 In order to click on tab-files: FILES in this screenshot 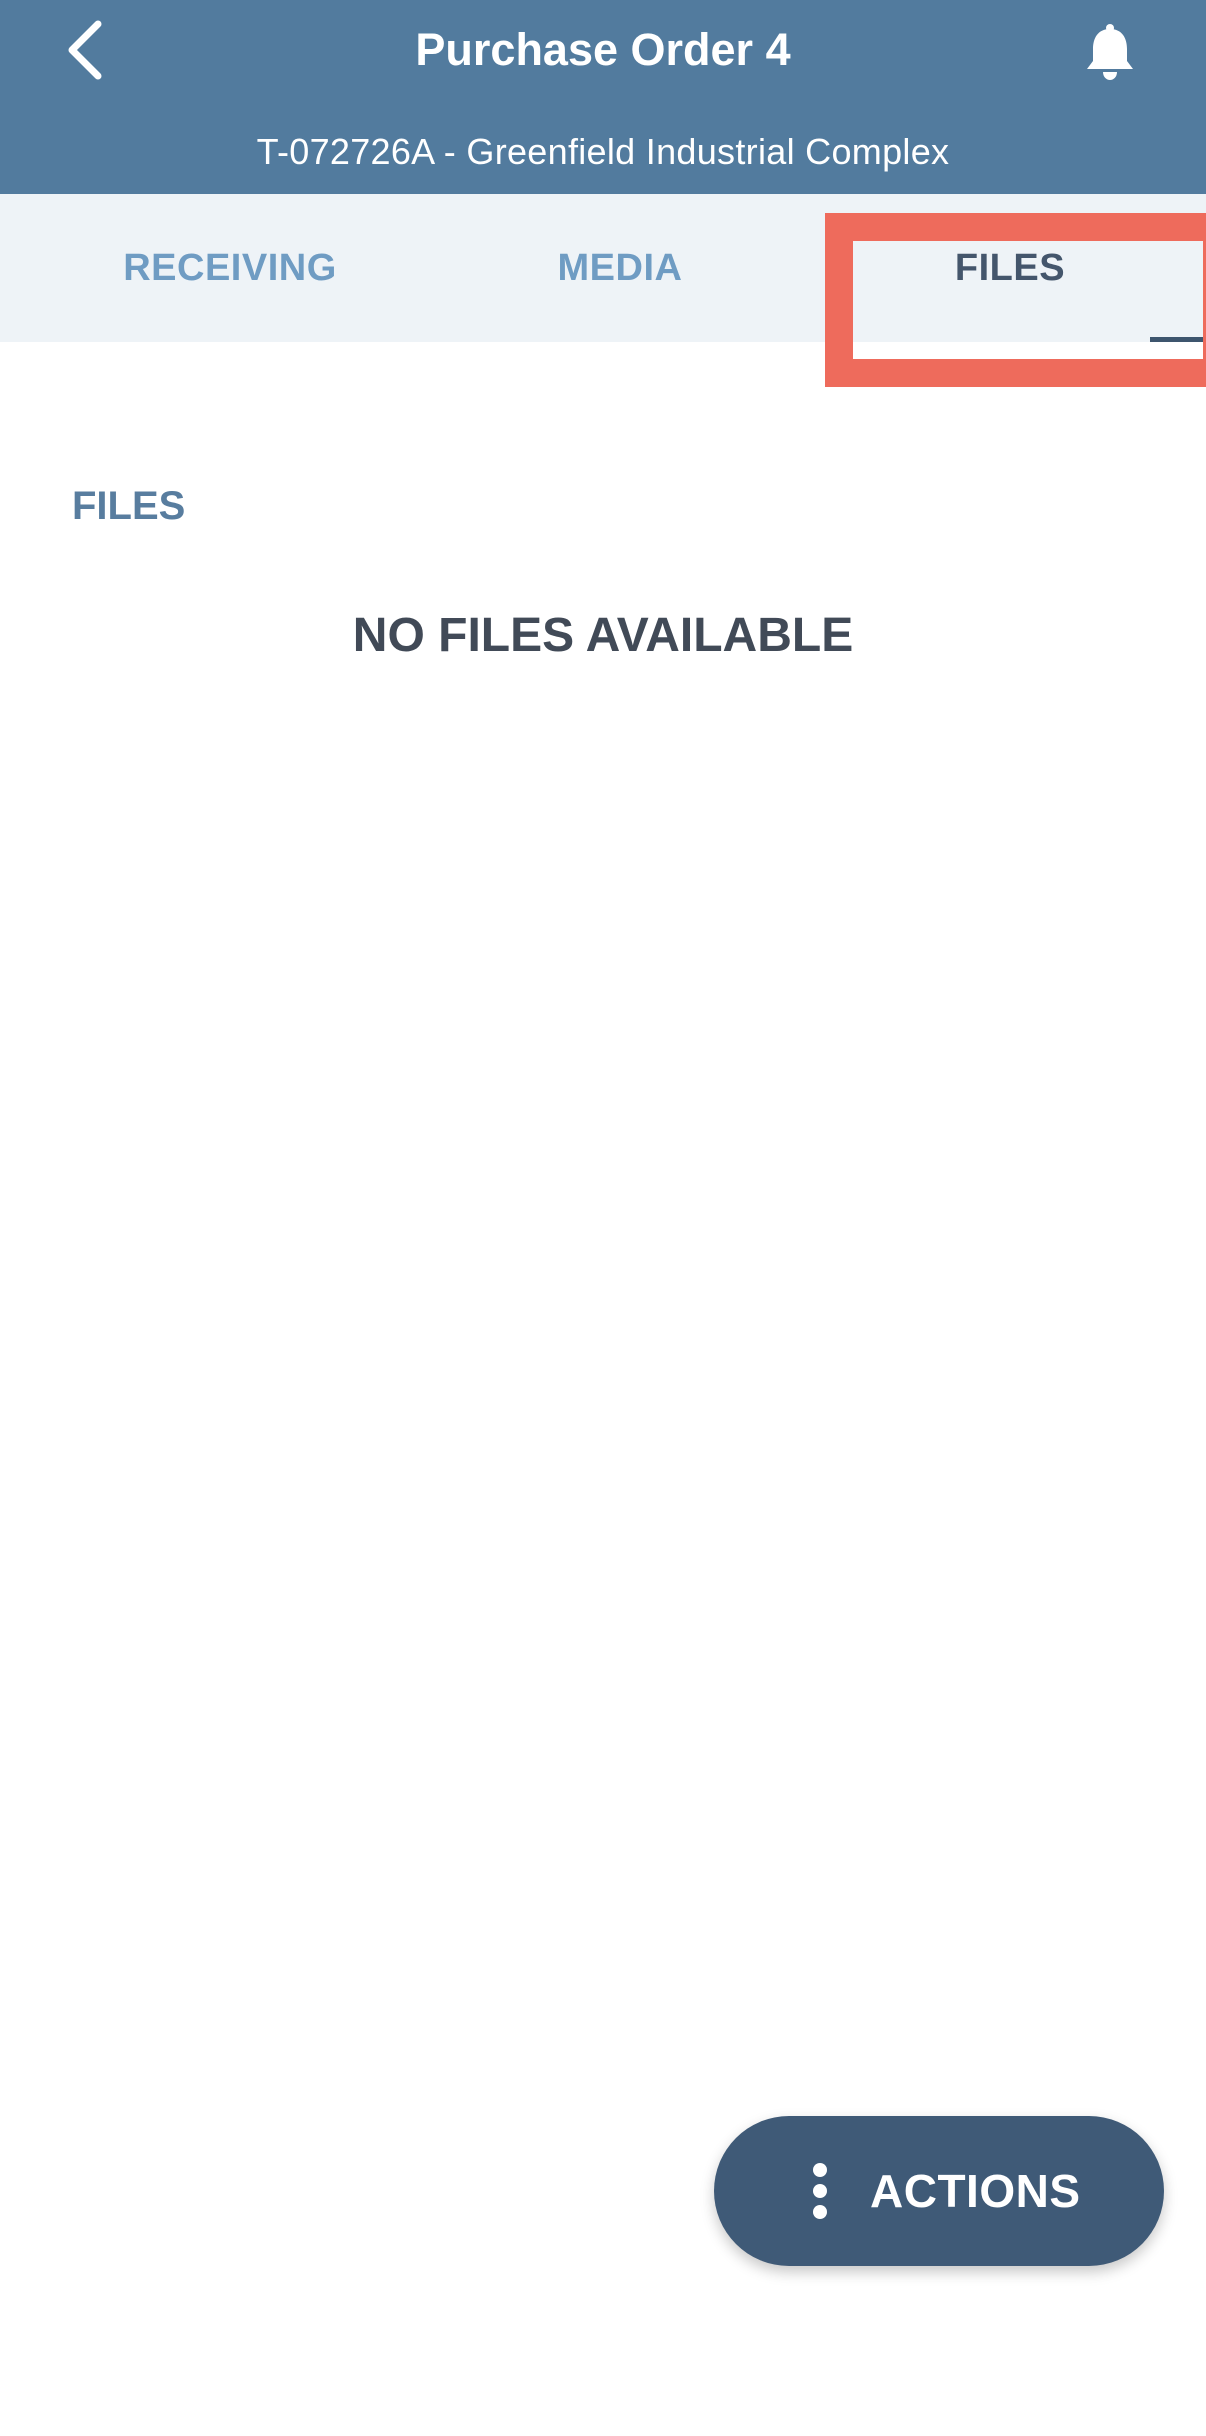, I will do `click(1010, 268)`.